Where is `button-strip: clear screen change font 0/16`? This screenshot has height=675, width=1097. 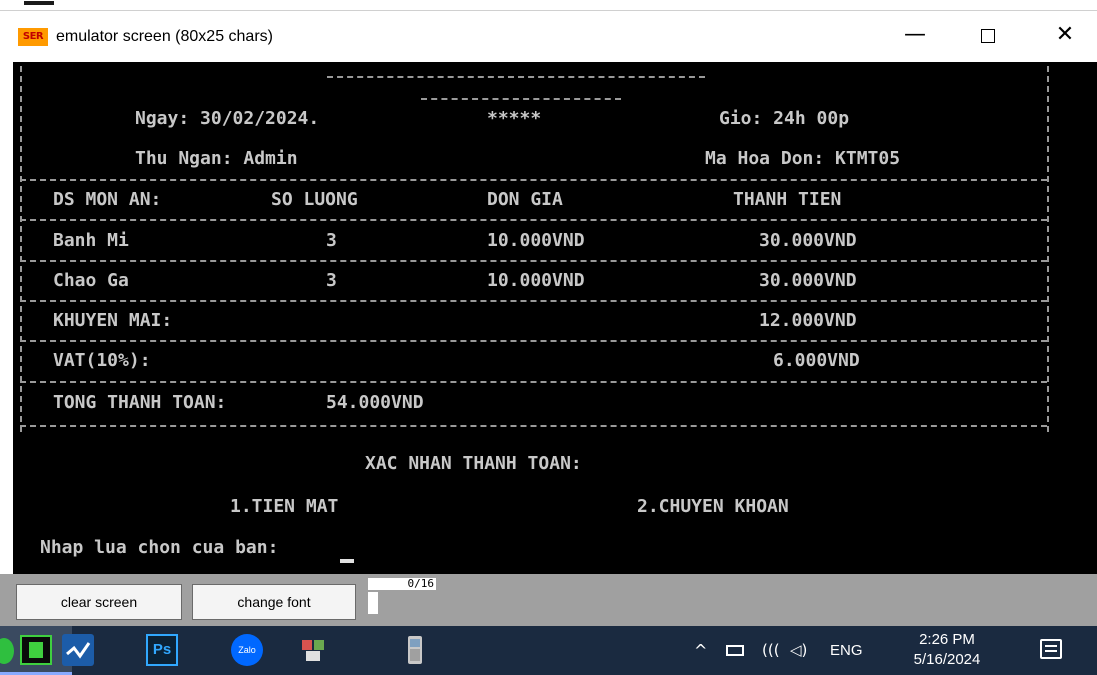
button-strip: clear screen change font 0/16 is located at coordinates (548, 600).